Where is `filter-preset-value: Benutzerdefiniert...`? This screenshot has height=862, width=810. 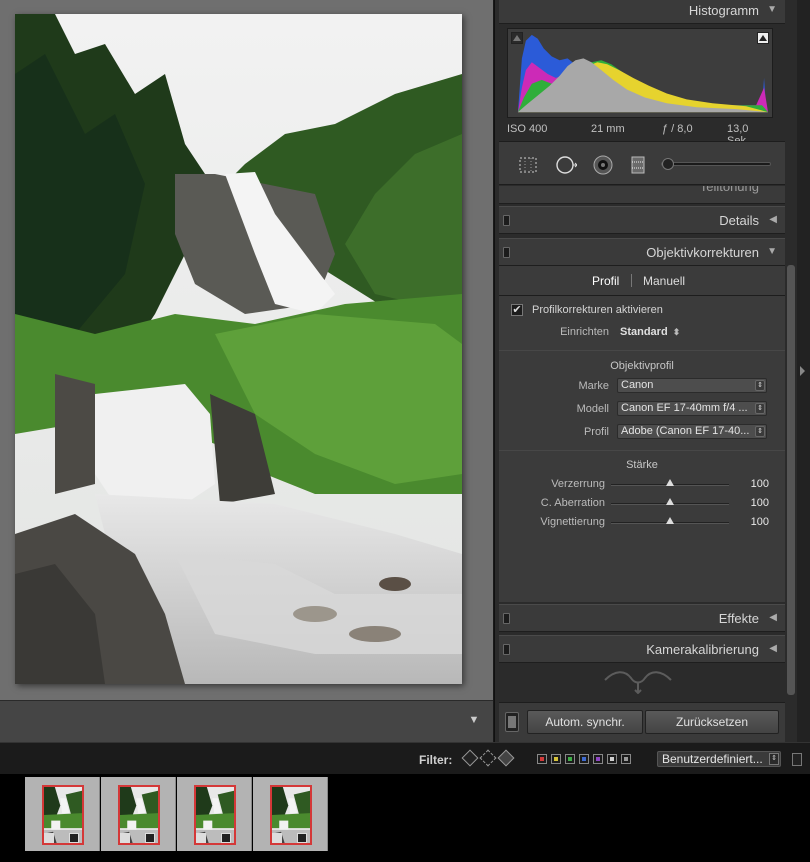
filter-preset-value: Benutzerdefiniert... is located at coordinates (712, 759).